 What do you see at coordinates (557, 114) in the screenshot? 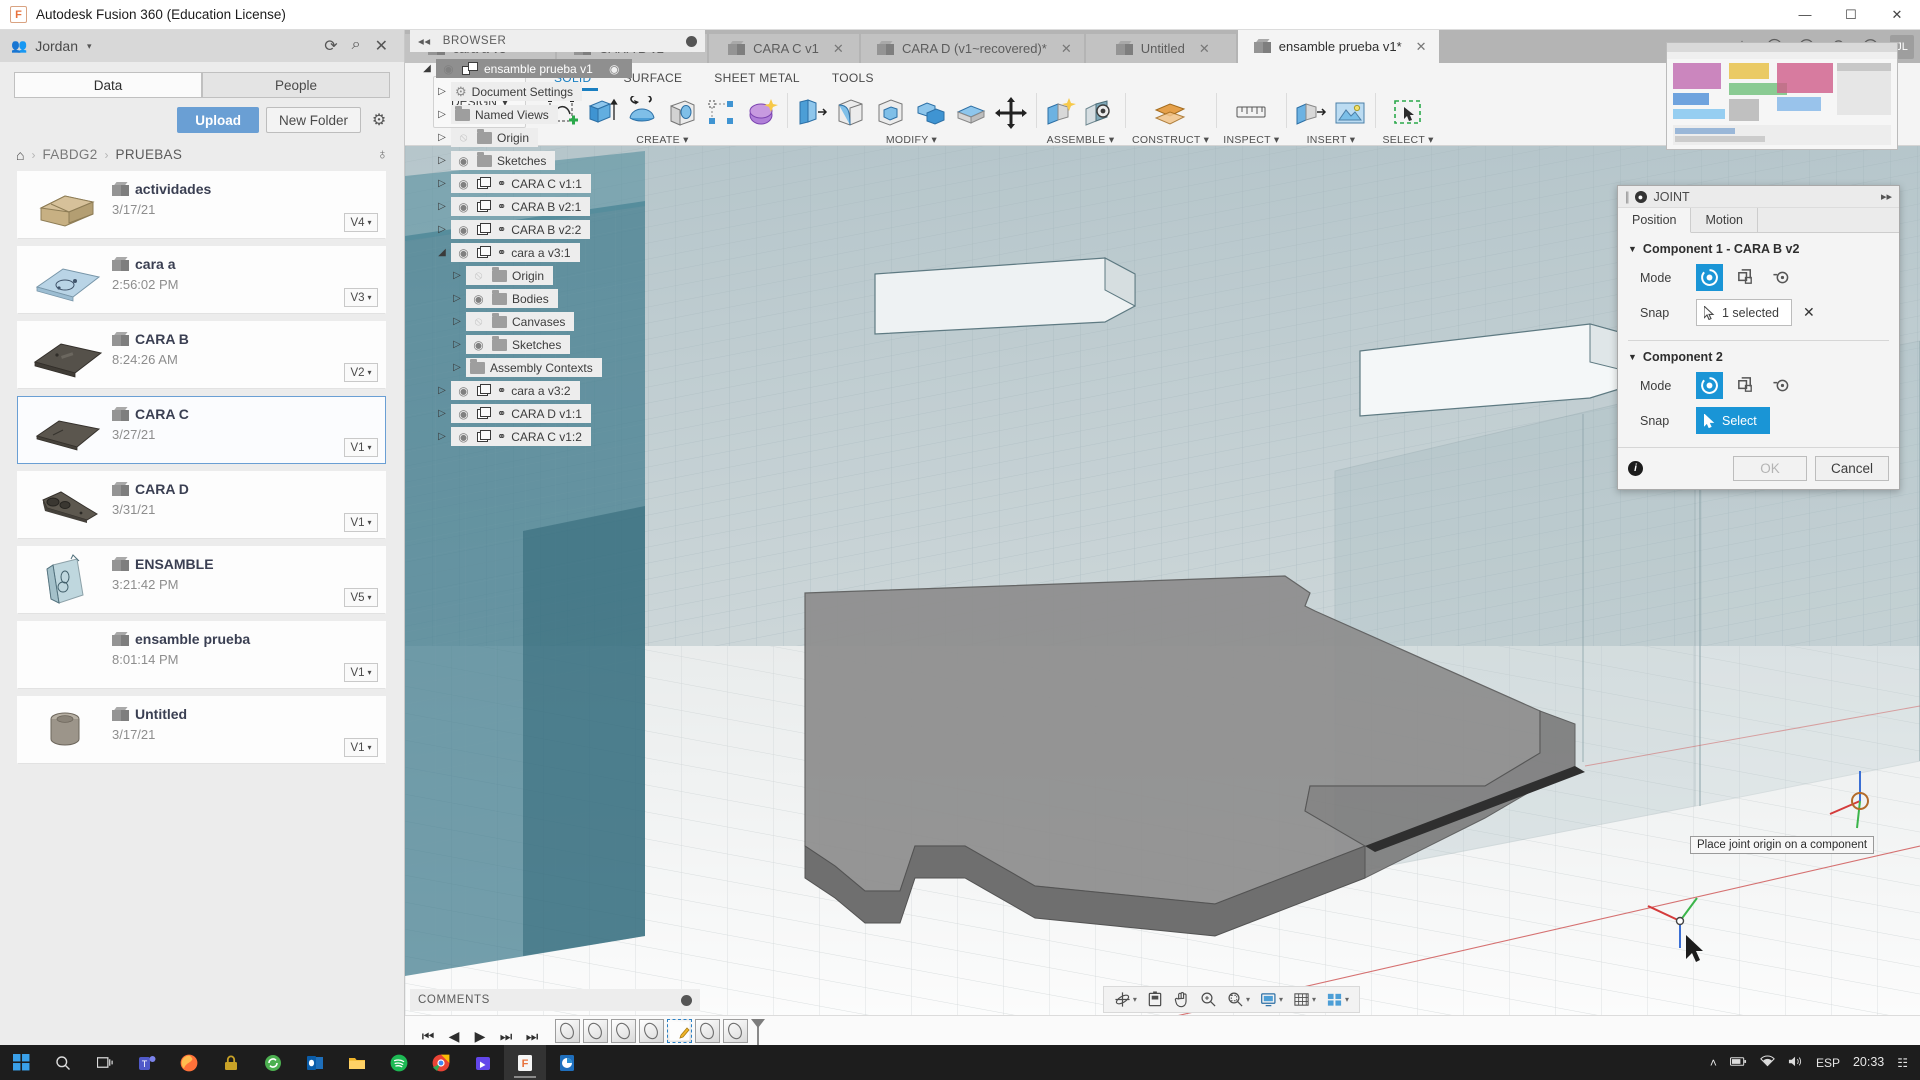
I see `browser-tree-node: ▷ Named Views` at bounding box center [557, 114].